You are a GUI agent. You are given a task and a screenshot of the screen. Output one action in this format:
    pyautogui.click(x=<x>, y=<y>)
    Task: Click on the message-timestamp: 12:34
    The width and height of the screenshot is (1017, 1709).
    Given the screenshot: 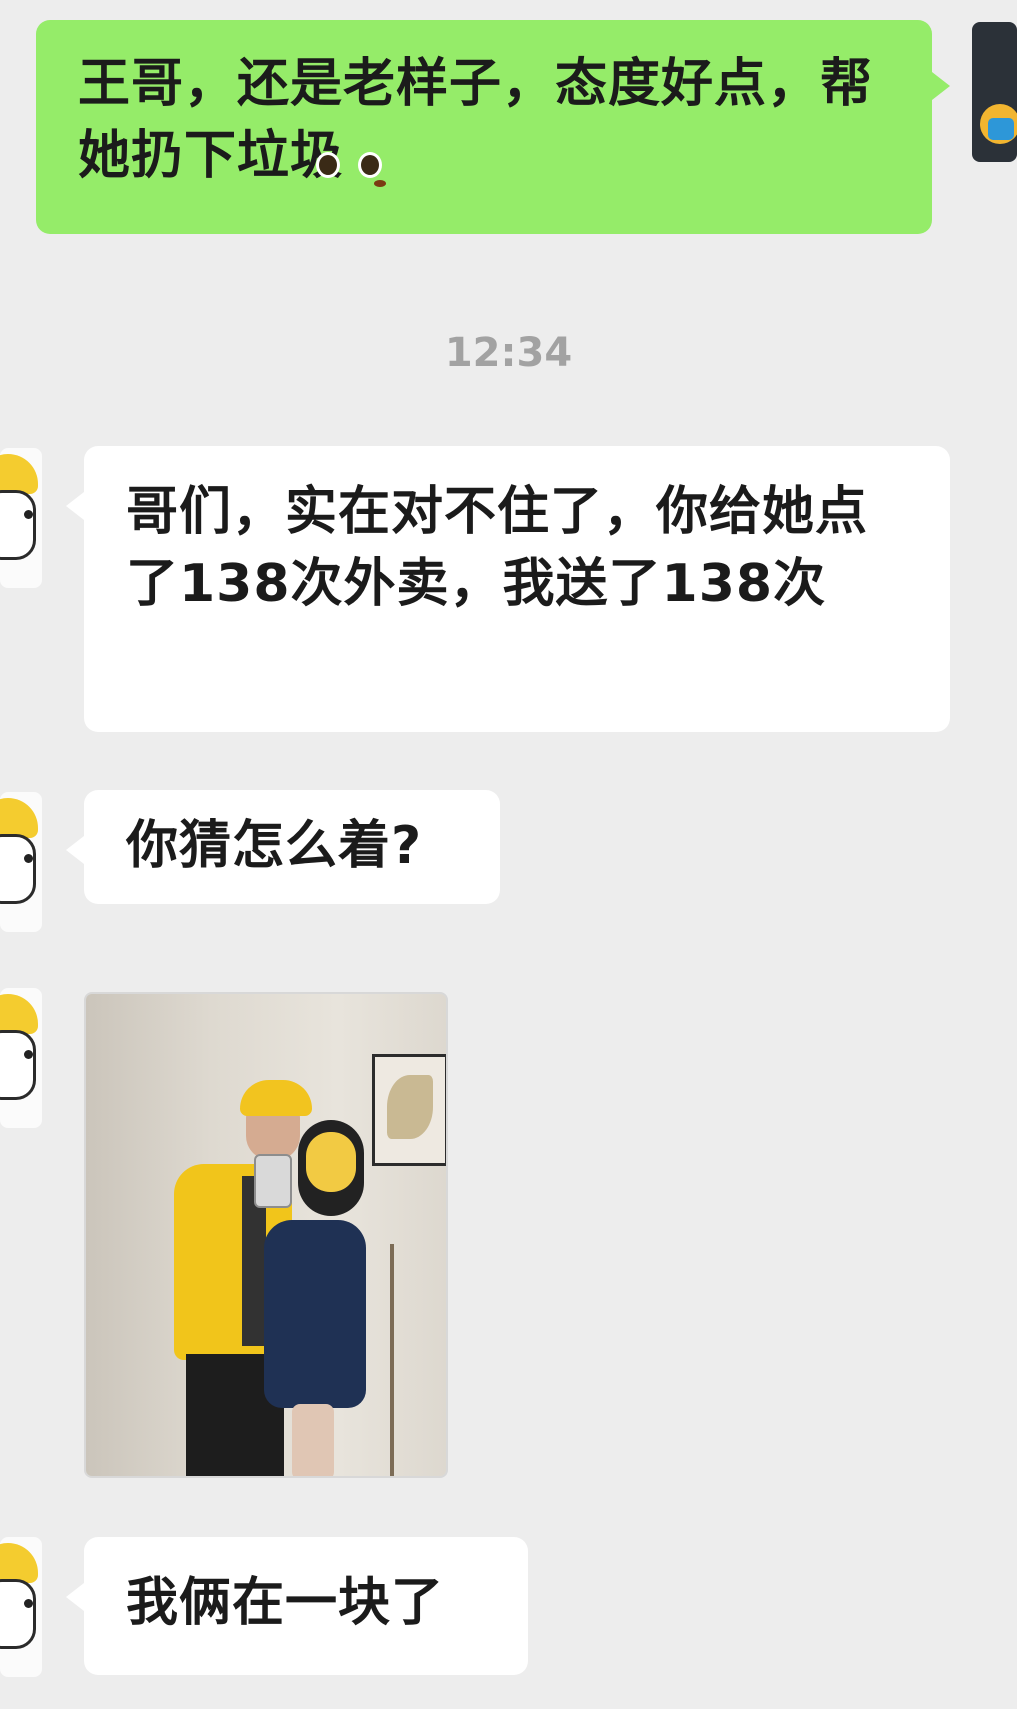 What is the action you would take?
    pyautogui.click(x=508, y=353)
    